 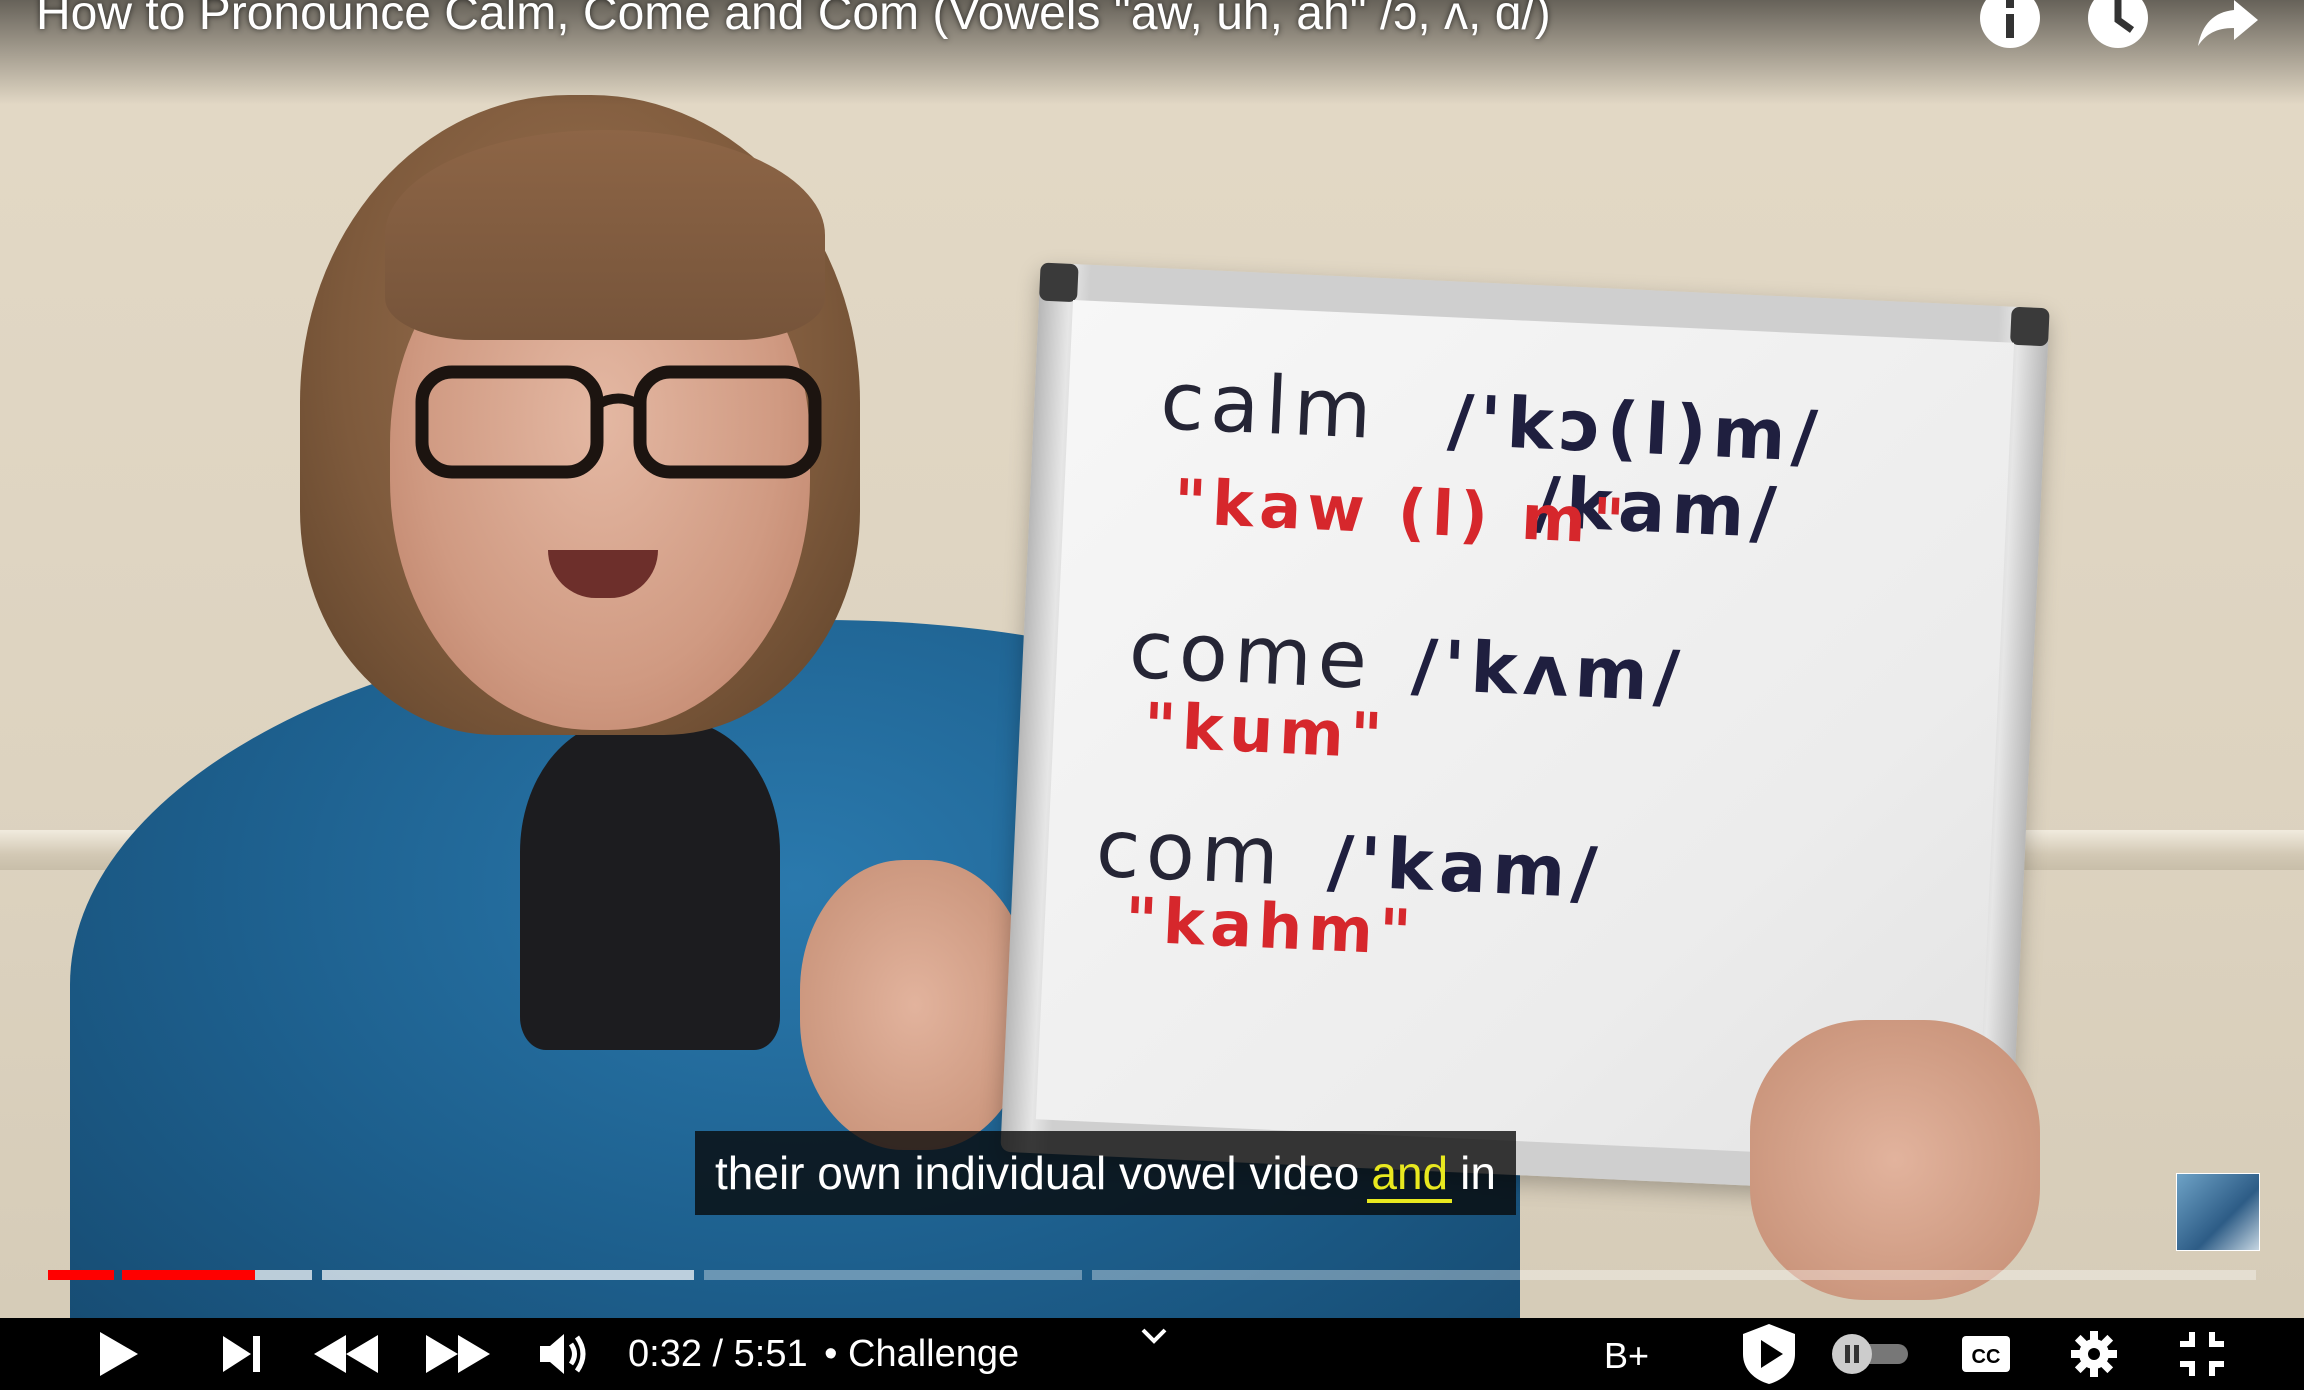 I want to click on presenter-right-hand, so click(x=1895, y=1160).